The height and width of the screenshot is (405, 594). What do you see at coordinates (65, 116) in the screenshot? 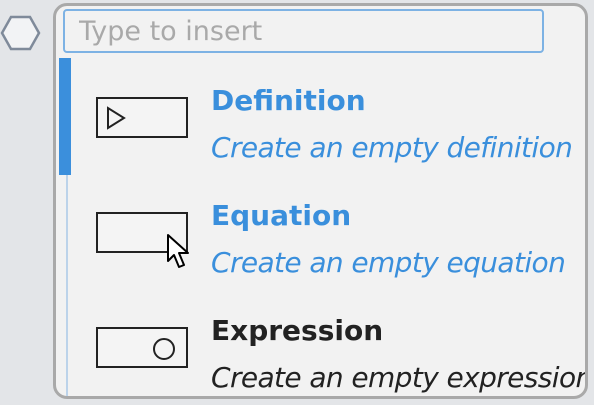
I see `selection-indicator` at bounding box center [65, 116].